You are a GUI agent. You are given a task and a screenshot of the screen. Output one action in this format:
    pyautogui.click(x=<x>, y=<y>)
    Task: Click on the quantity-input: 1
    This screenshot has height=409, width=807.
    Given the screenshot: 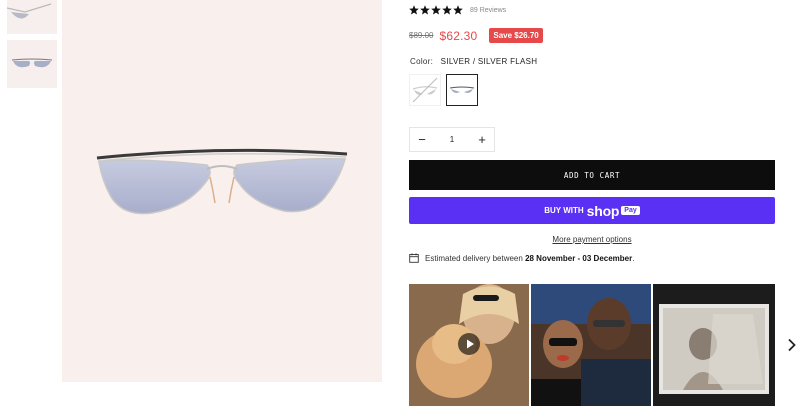 What is the action you would take?
    pyautogui.click(x=452, y=139)
    